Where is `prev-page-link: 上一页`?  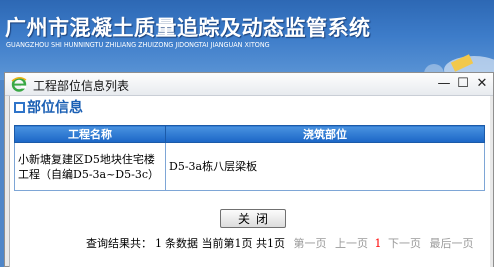
prev-page-link: 上一页 is located at coordinates (351, 243).